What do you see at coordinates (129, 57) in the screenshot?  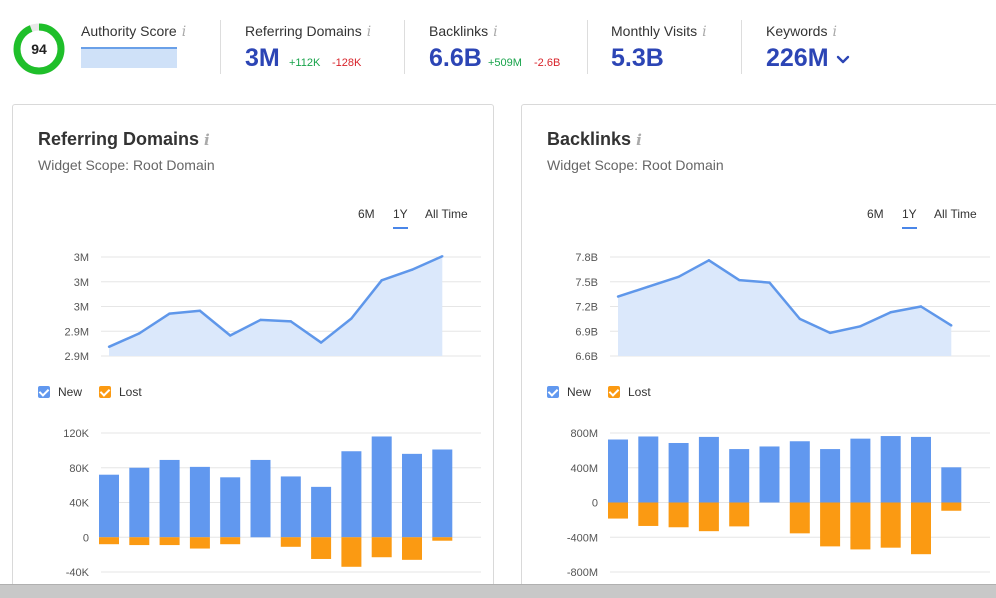 I see `authority-score-trend-bar` at bounding box center [129, 57].